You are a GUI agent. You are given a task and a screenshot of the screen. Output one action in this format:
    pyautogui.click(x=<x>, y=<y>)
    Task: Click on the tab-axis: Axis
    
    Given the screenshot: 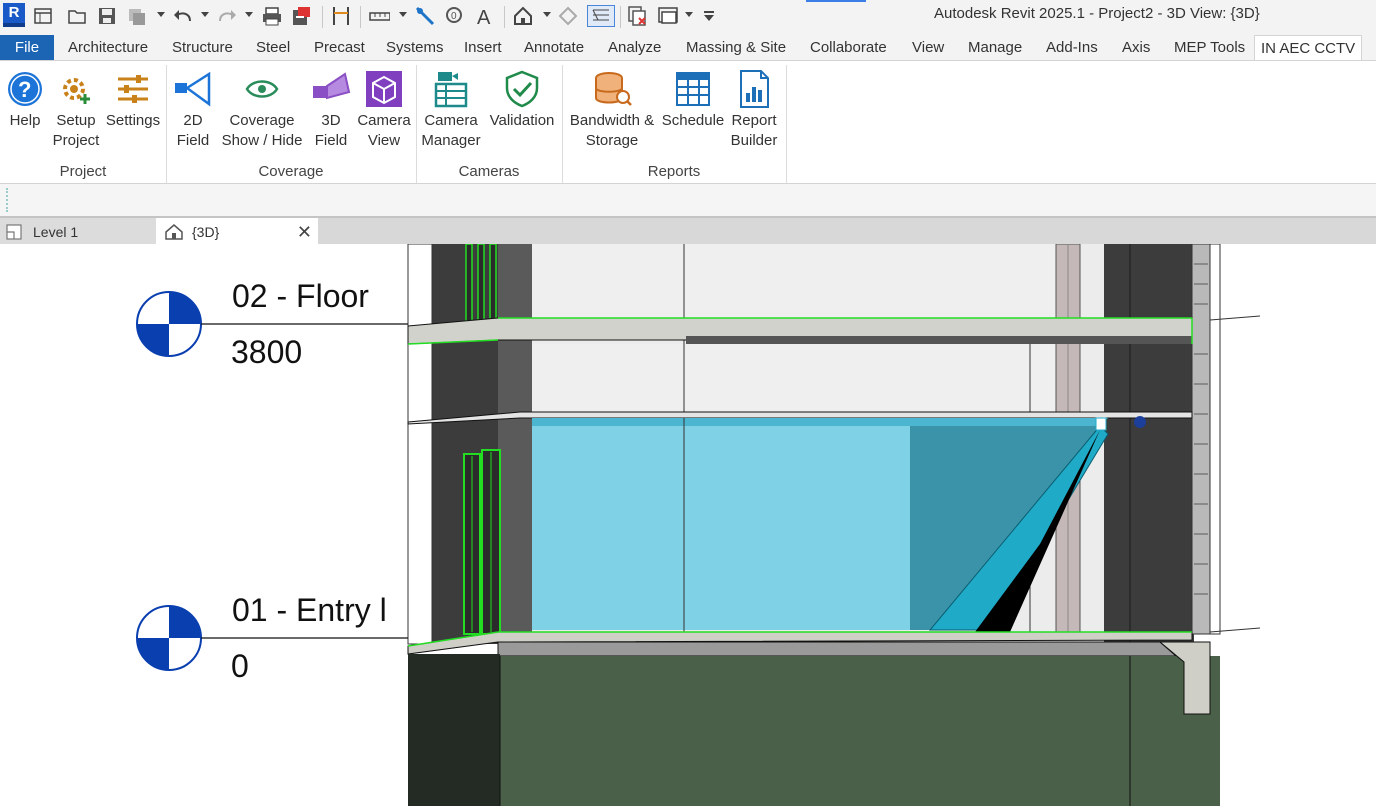 What is the action you would take?
    pyautogui.click(x=1136, y=47)
    